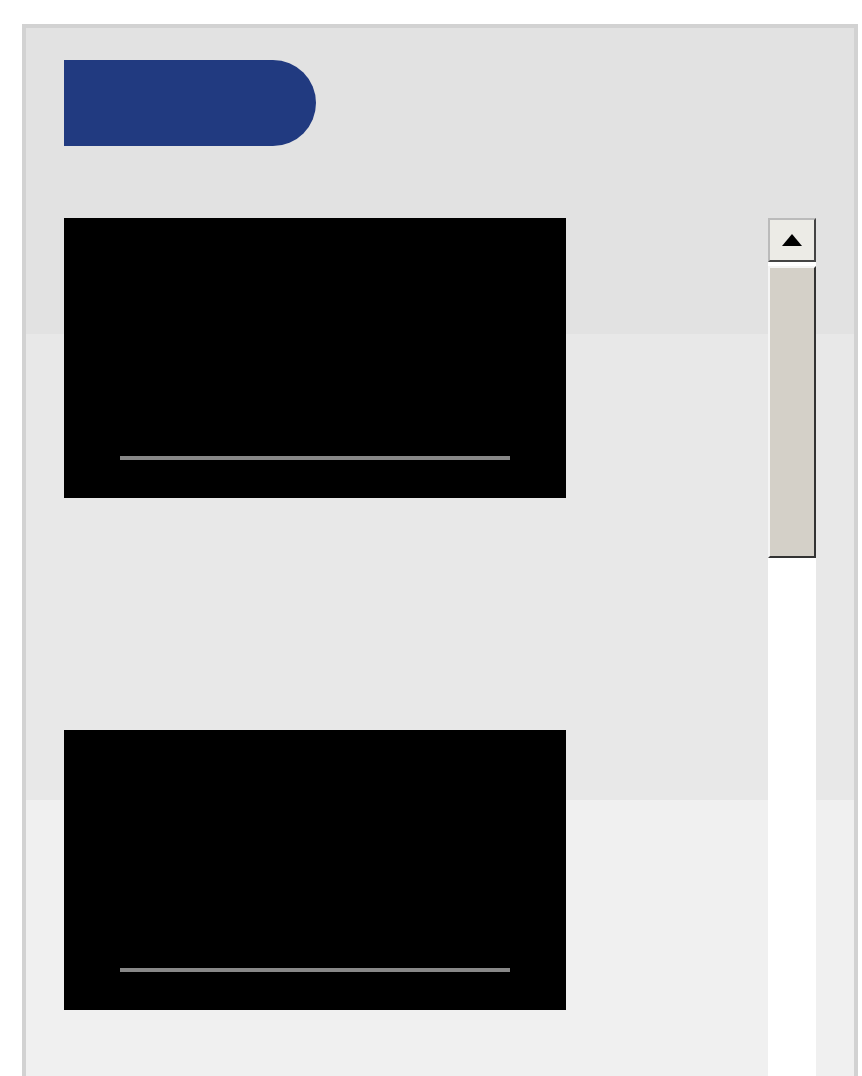 The height and width of the screenshot is (1076, 862). I want to click on up-arrow-icon, so click(792, 240).